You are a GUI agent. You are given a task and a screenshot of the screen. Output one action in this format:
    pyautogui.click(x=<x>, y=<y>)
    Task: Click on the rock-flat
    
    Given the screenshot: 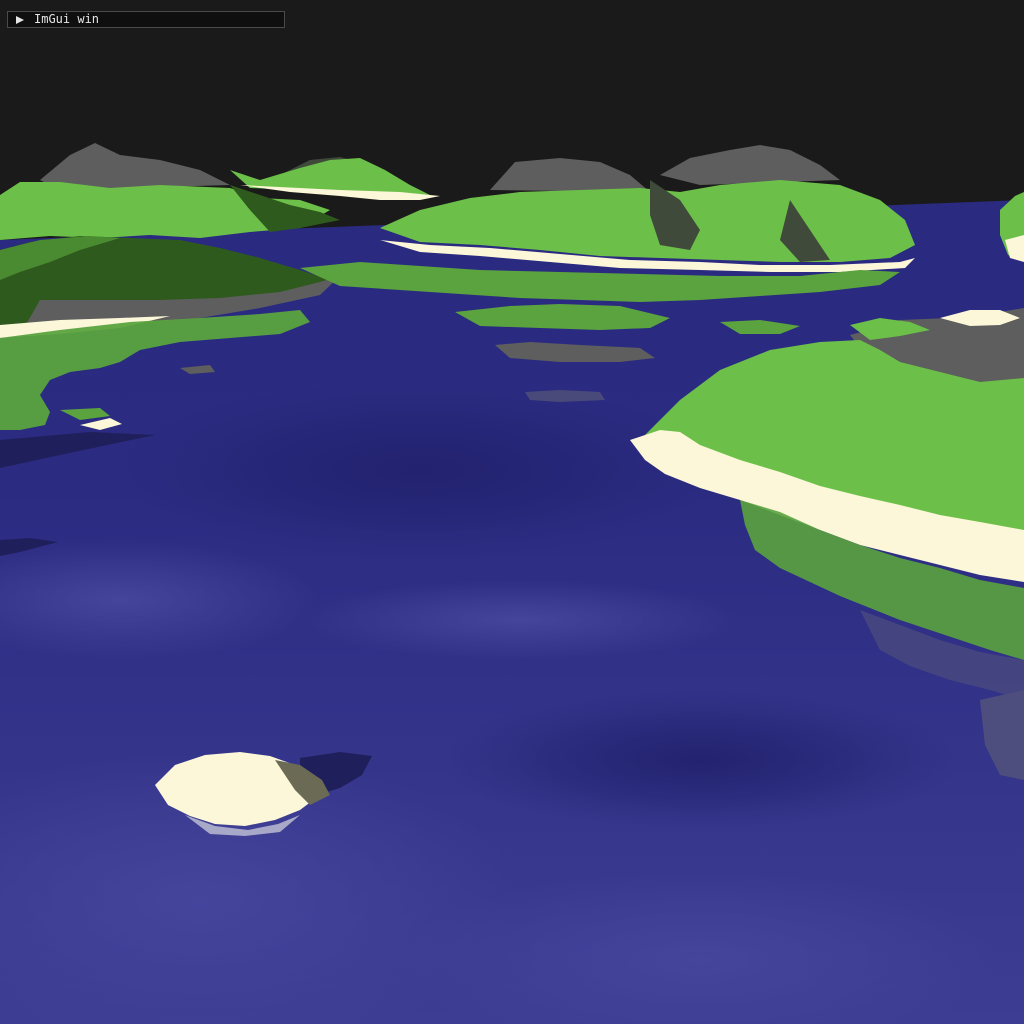 What is the action you would take?
    pyautogui.click(x=565, y=396)
    